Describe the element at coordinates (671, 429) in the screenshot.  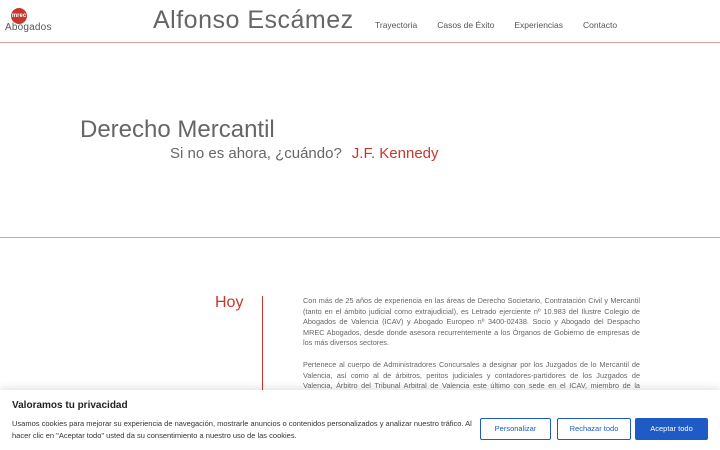
I see `accept-all-button: Aceptar todo` at that location.